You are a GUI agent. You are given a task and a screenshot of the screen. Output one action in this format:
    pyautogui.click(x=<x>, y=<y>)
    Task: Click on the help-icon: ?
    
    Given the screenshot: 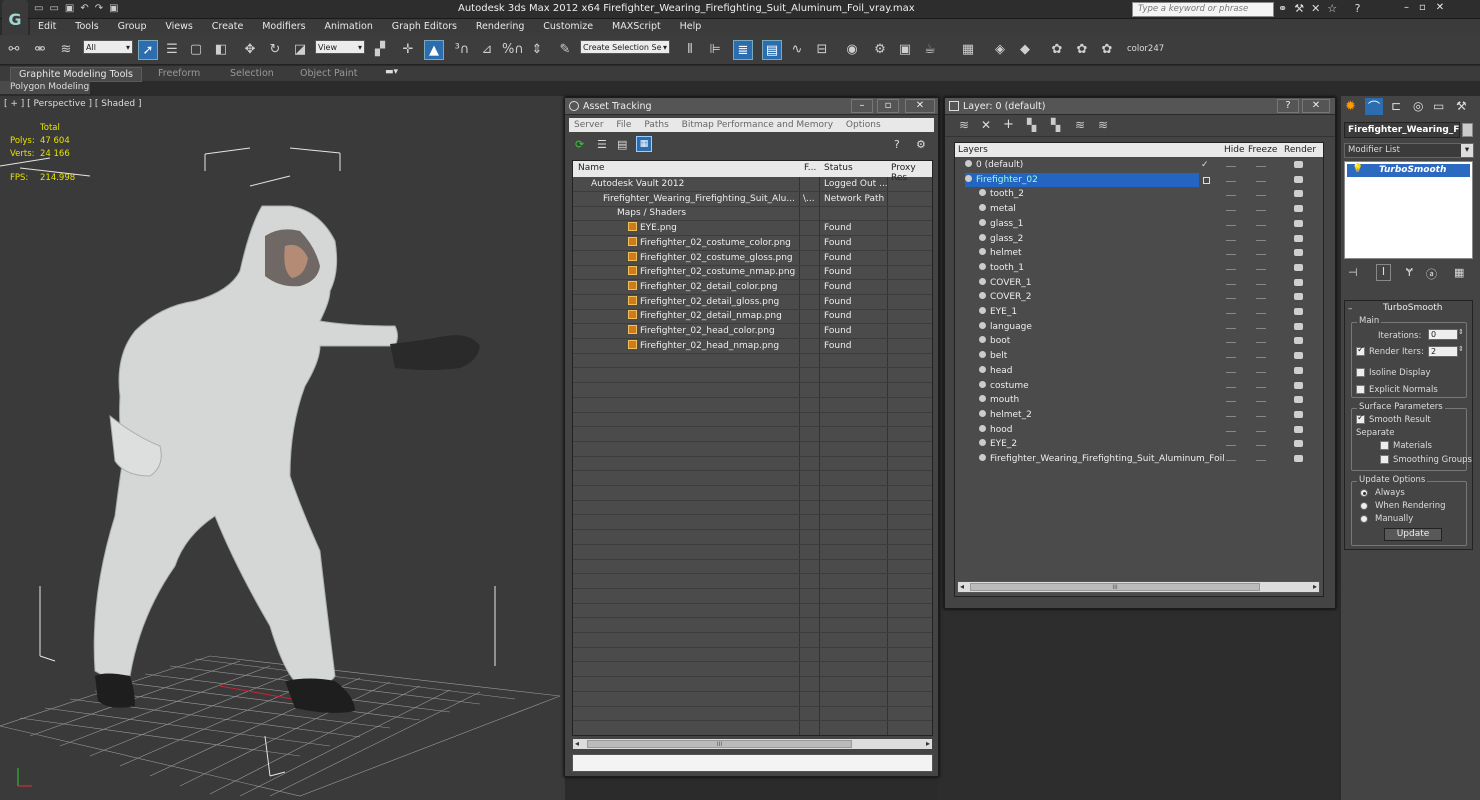 What is the action you would take?
    pyautogui.click(x=897, y=144)
    